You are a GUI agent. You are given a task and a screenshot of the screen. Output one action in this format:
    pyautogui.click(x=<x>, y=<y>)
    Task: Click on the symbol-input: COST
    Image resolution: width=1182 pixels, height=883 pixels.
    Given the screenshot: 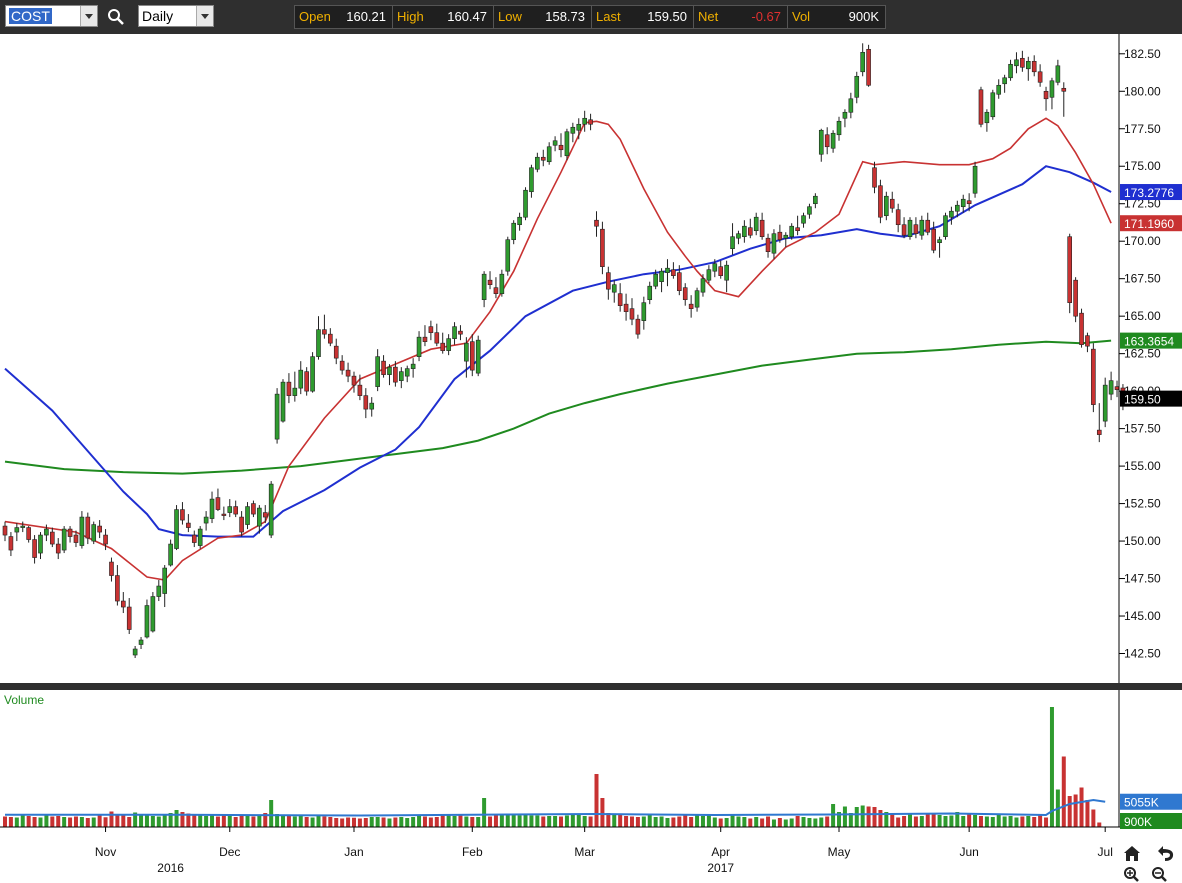 What is the action you would take?
    pyautogui.click(x=51, y=16)
    